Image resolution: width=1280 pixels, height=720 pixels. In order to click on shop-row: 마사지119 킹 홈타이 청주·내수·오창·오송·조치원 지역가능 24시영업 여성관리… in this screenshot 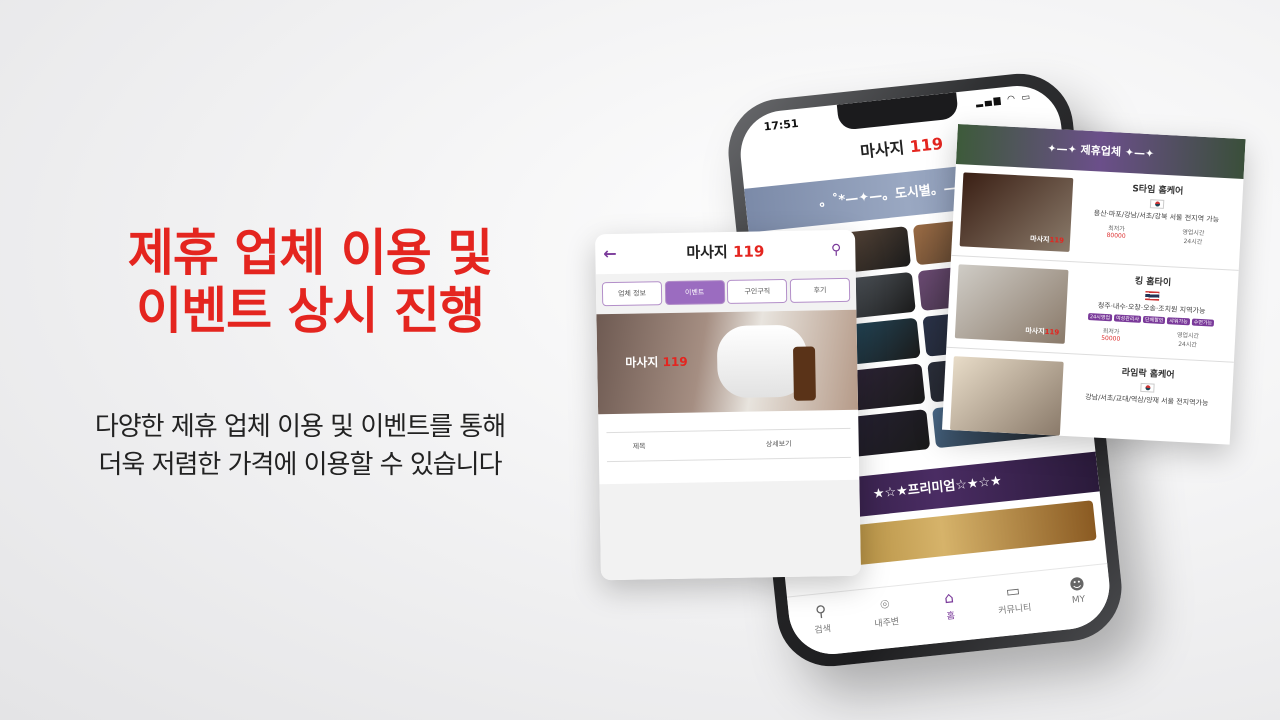, I will do `click(1092, 309)`.